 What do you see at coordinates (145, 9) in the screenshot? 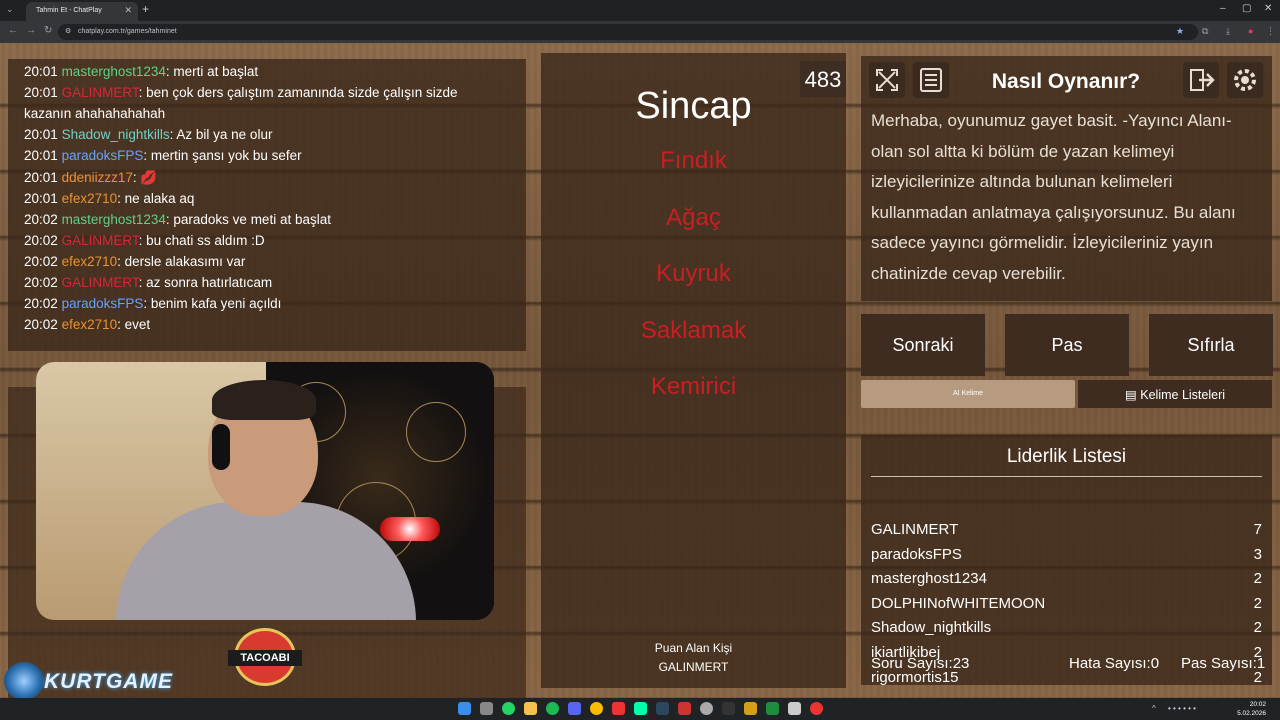
I see `new-tab-icon: +` at bounding box center [145, 9].